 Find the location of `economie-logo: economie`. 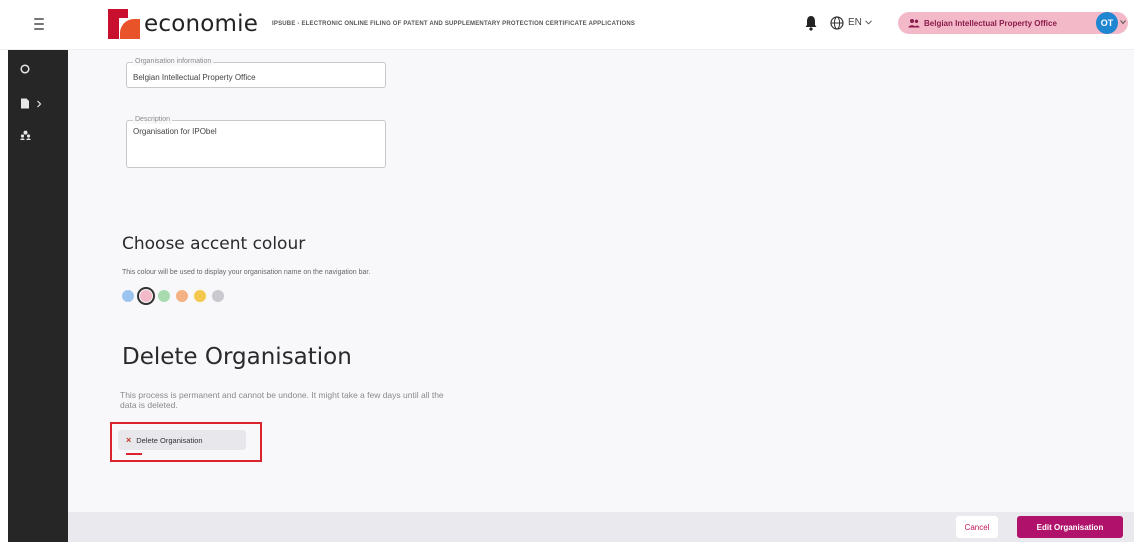

economie-logo: economie is located at coordinates (183, 24).